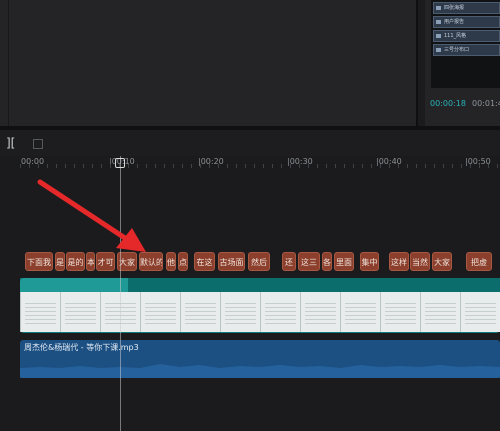 The width and height of the screenshot is (500, 431). What do you see at coordinates (250, 143) in the screenshot?
I see `timeline-toolbar` at bounding box center [250, 143].